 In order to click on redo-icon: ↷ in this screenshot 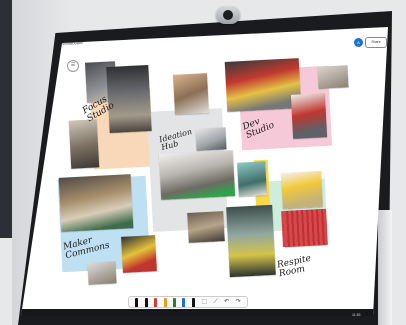, I will do `click(238, 302)`.